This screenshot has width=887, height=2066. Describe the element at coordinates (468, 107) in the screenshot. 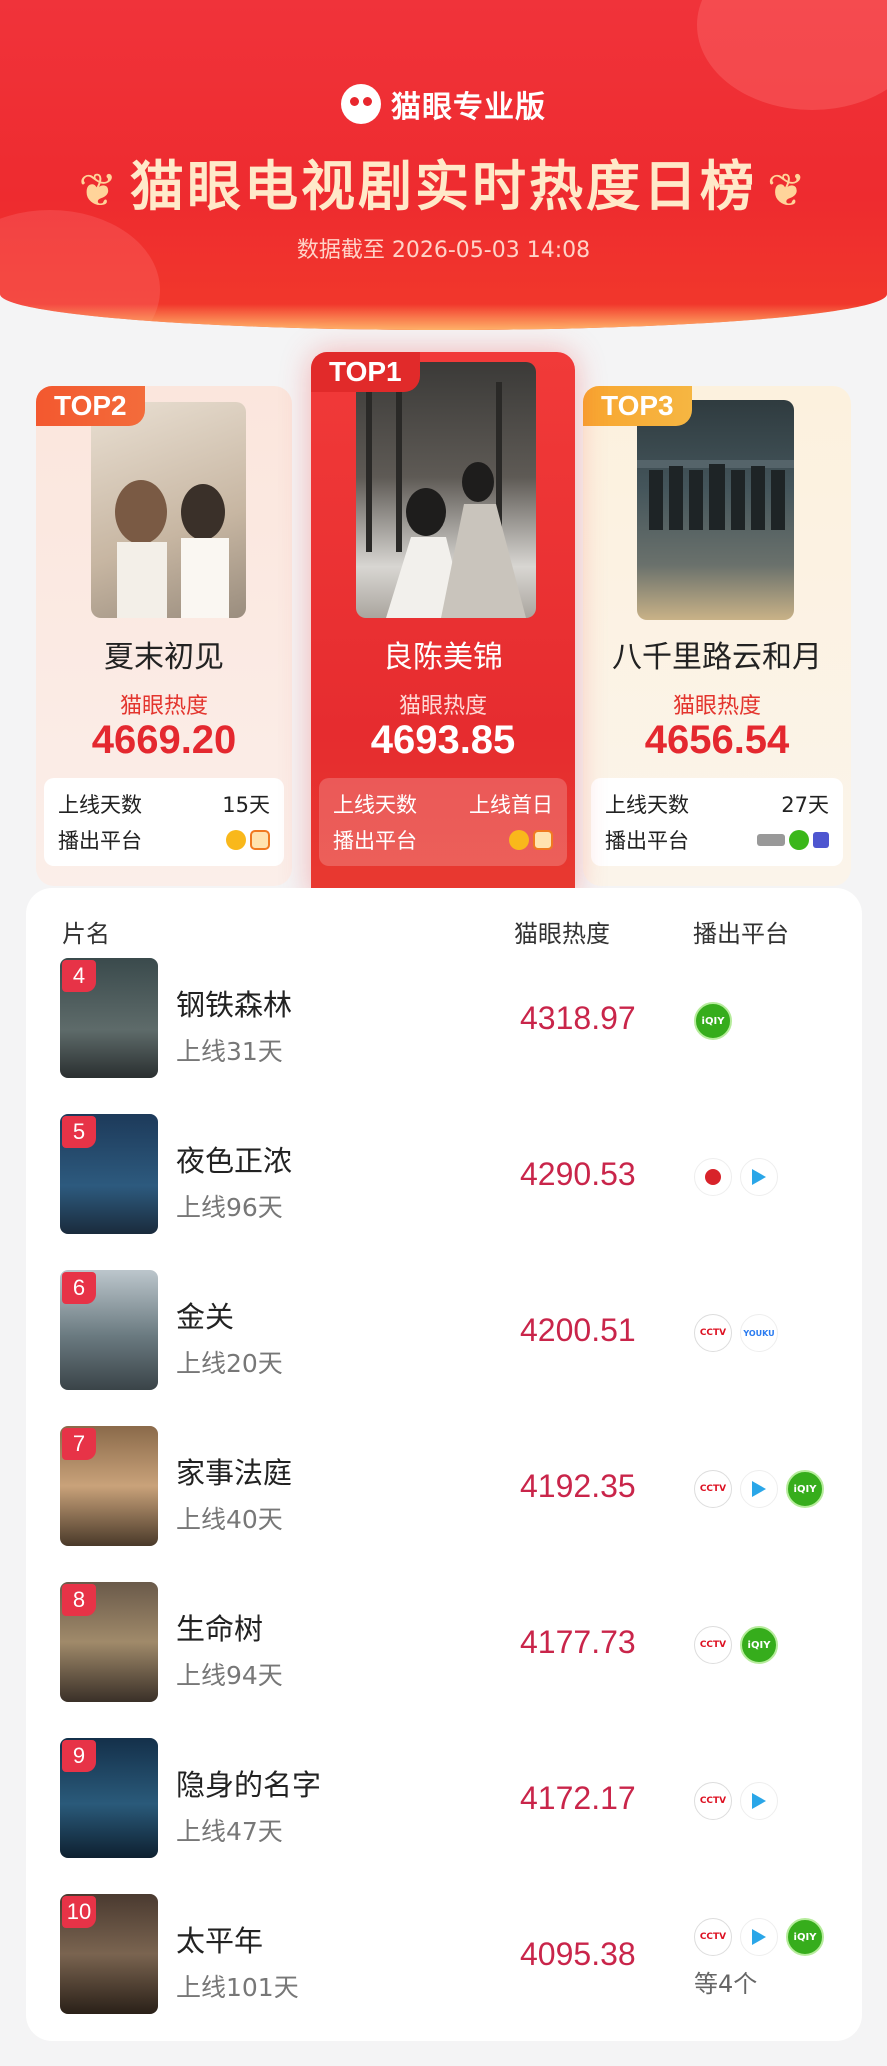

I see `brand-name: 猫眼专业版` at that location.